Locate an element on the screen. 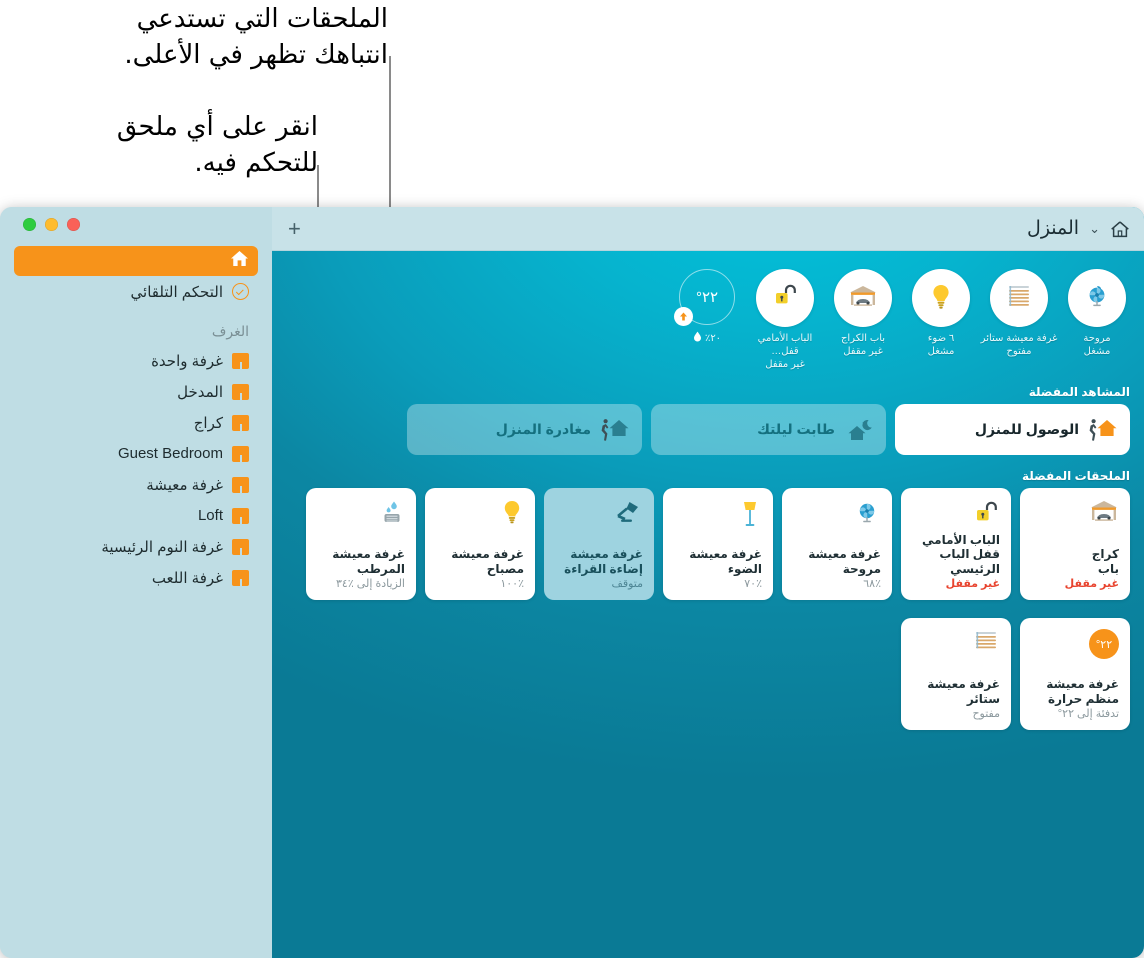 The width and height of the screenshot is (1144, 958). scene-good-night: طابت ليلتك is located at coordinates (768, 430).